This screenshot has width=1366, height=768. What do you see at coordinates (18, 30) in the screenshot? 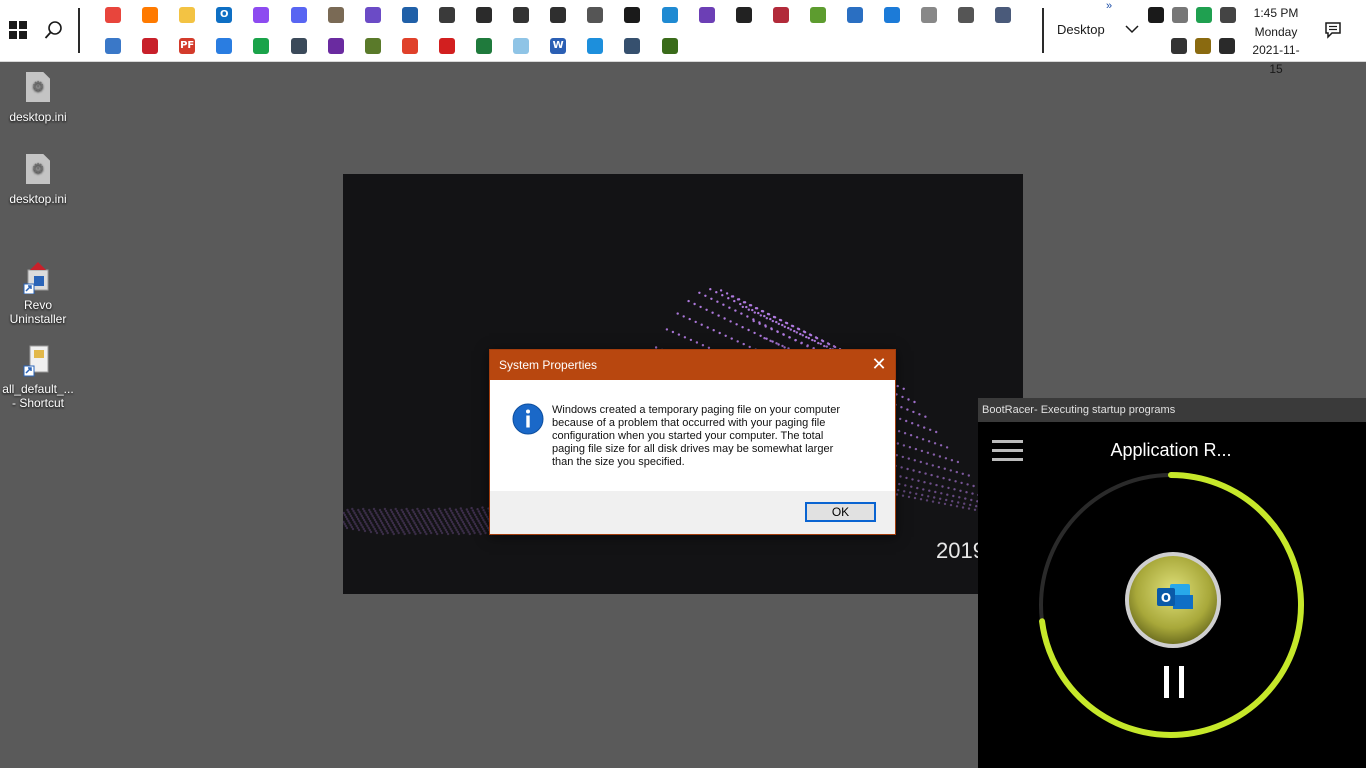
I see `start-button` at bounding box center [18, 30].